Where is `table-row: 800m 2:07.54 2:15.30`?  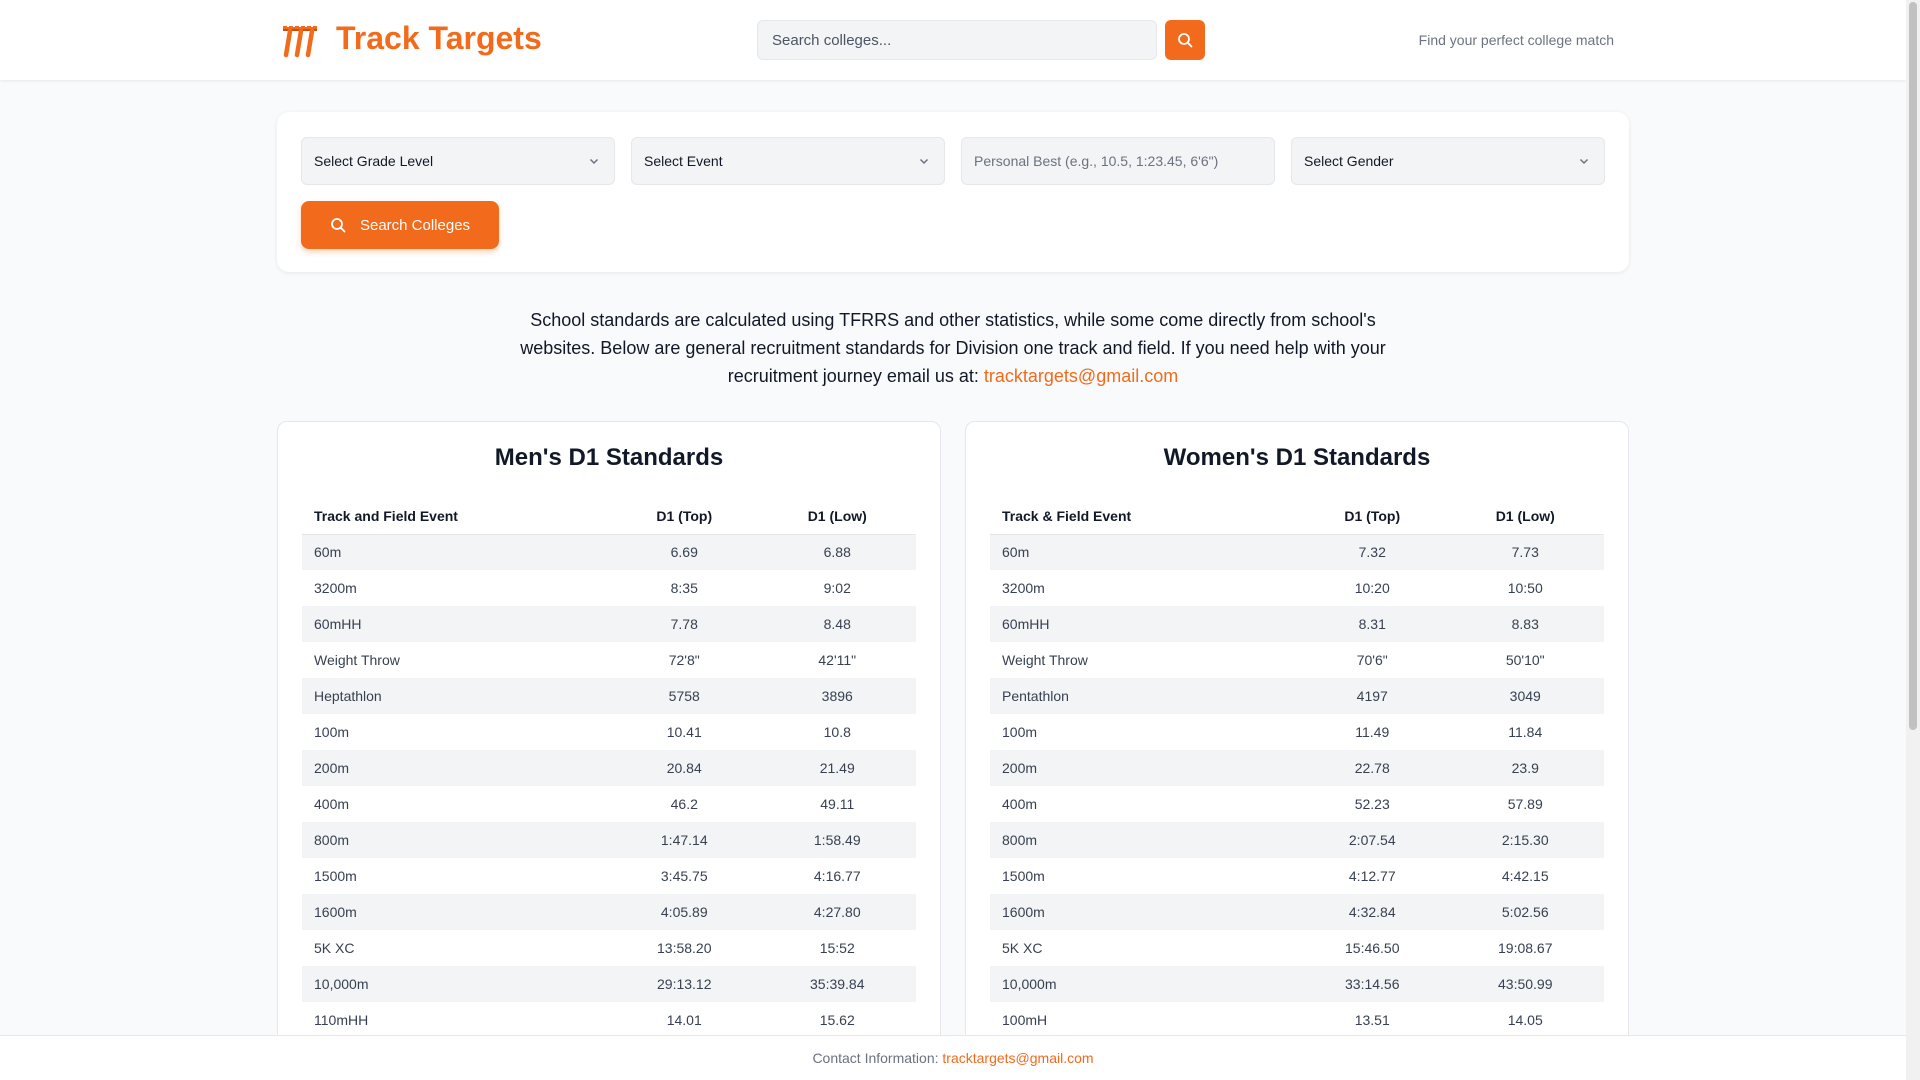 table-row: 800m 2:07.54 2:15.30 is located at coordinates (1297, 840).